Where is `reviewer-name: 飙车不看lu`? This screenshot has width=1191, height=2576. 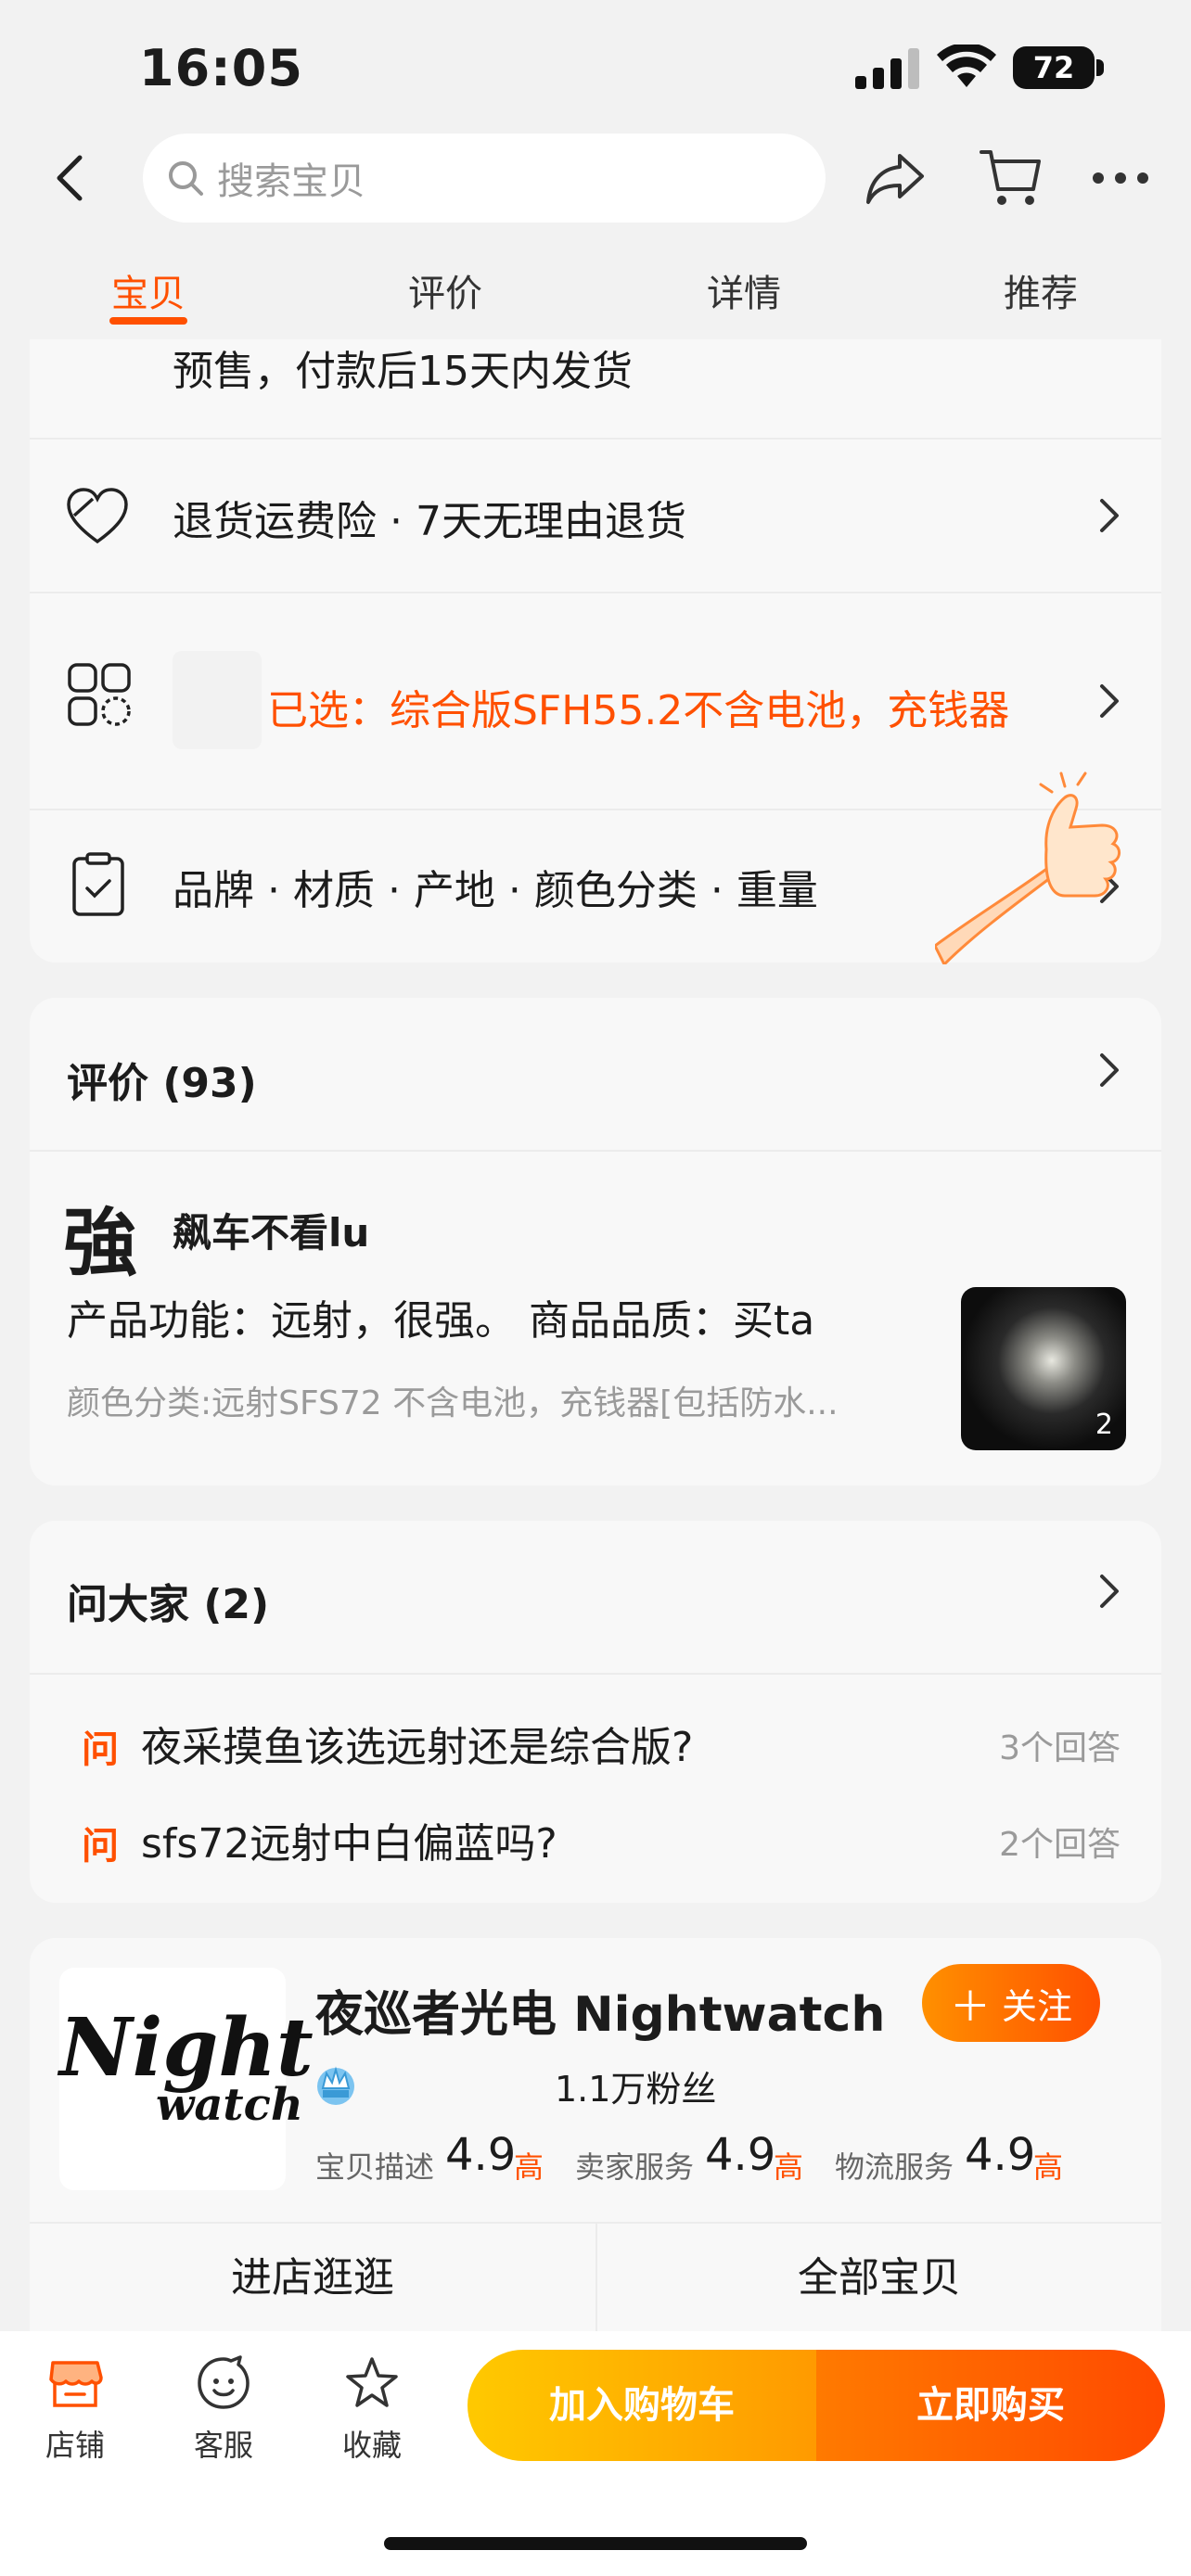
reviewer-name: 飙车不看lu is located at coordinates (271, 1233).